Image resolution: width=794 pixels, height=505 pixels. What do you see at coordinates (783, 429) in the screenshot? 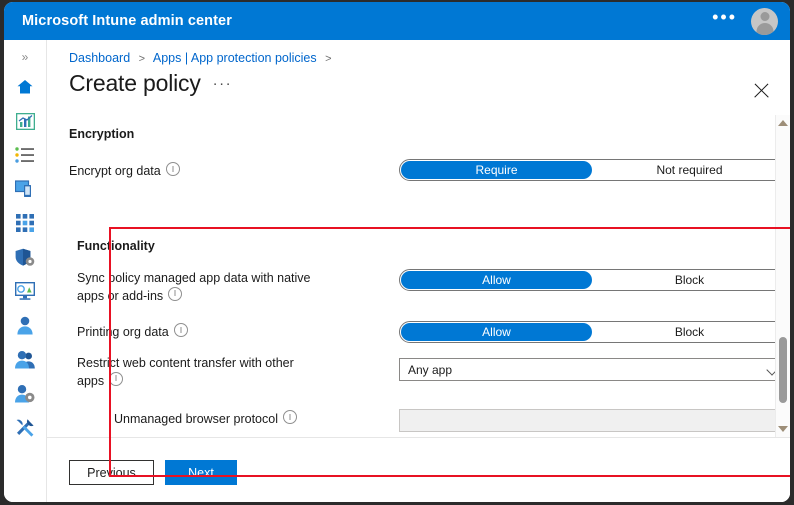
I see `scroll-down-icon` at bounding box center [783, 429].